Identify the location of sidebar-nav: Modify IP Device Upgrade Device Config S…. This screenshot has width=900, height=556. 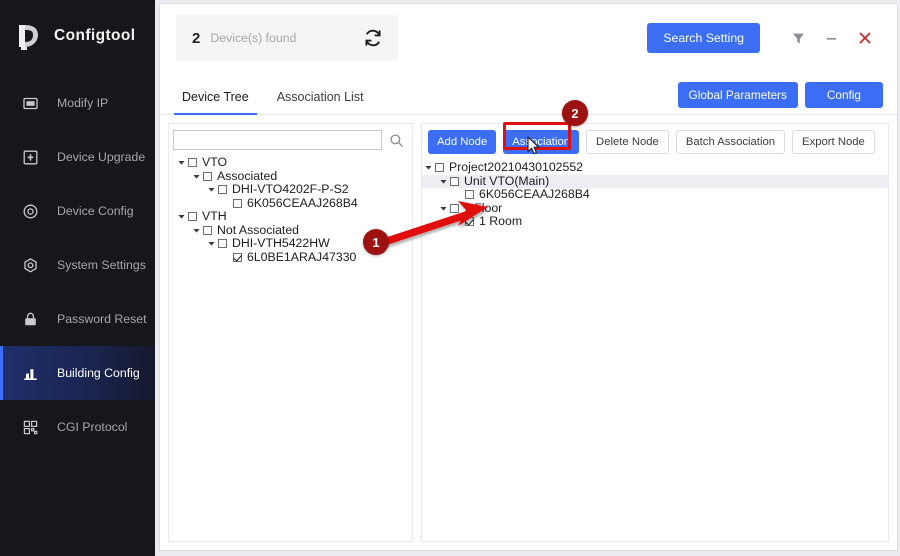
(77, 265).